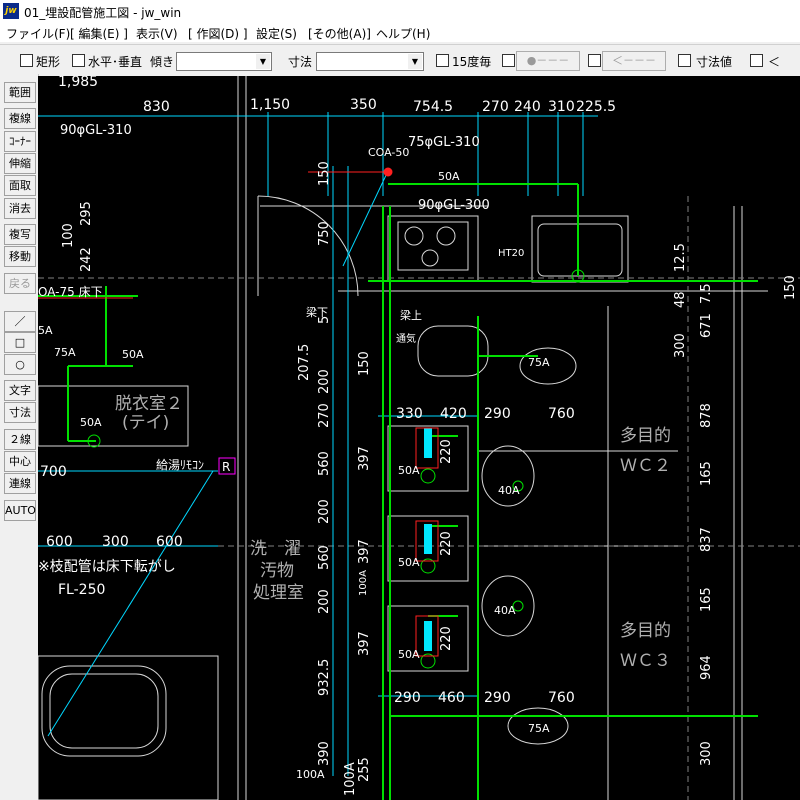 This screenshot has height=800, width=800. I want to click on lt-checkbox, so click(756, 60).